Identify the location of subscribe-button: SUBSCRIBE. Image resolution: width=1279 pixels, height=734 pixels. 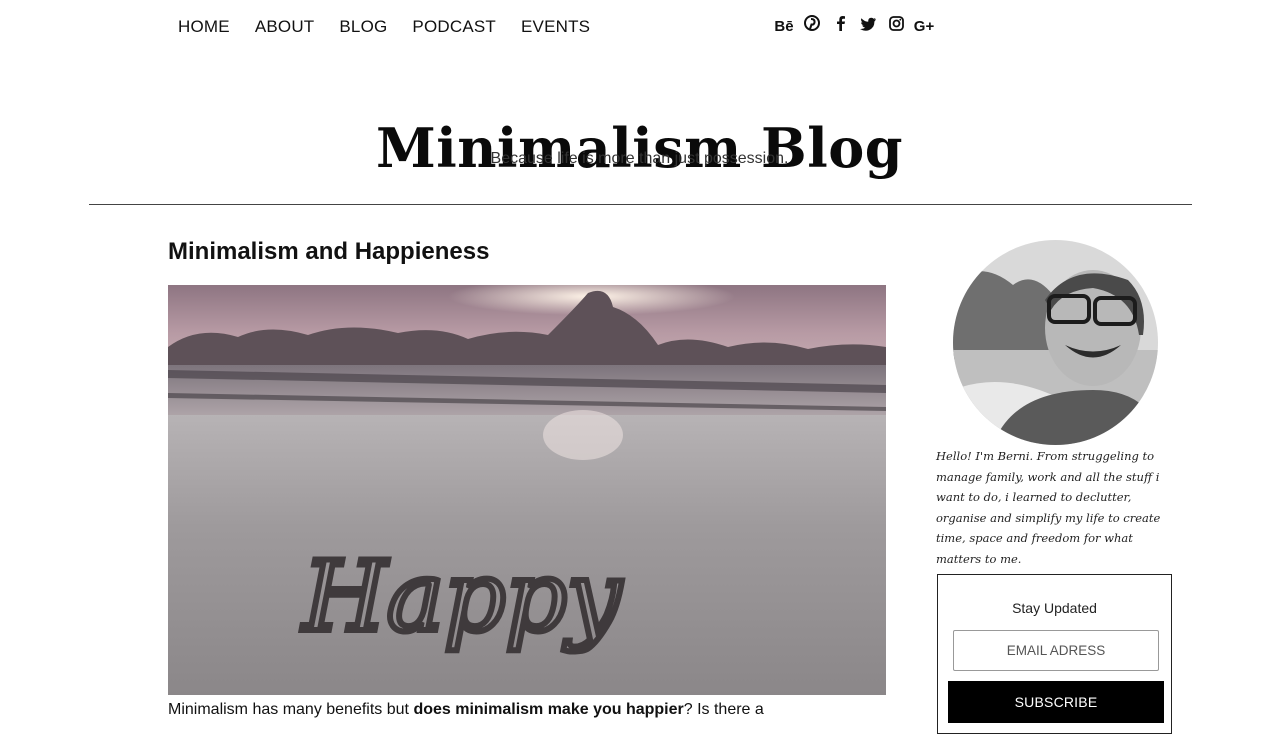
(1056, 702).